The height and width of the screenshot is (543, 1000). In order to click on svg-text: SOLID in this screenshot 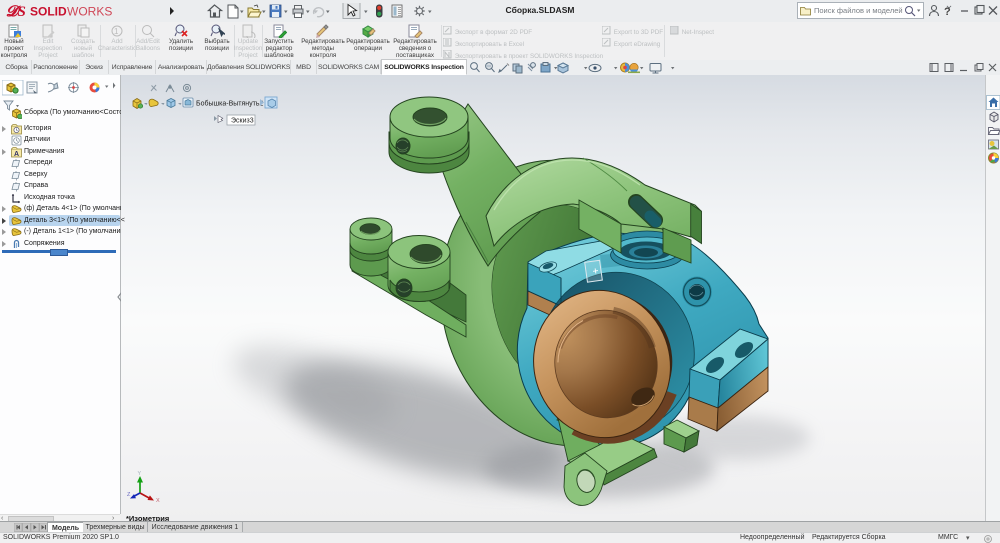, I will do `click(48, 12)`.